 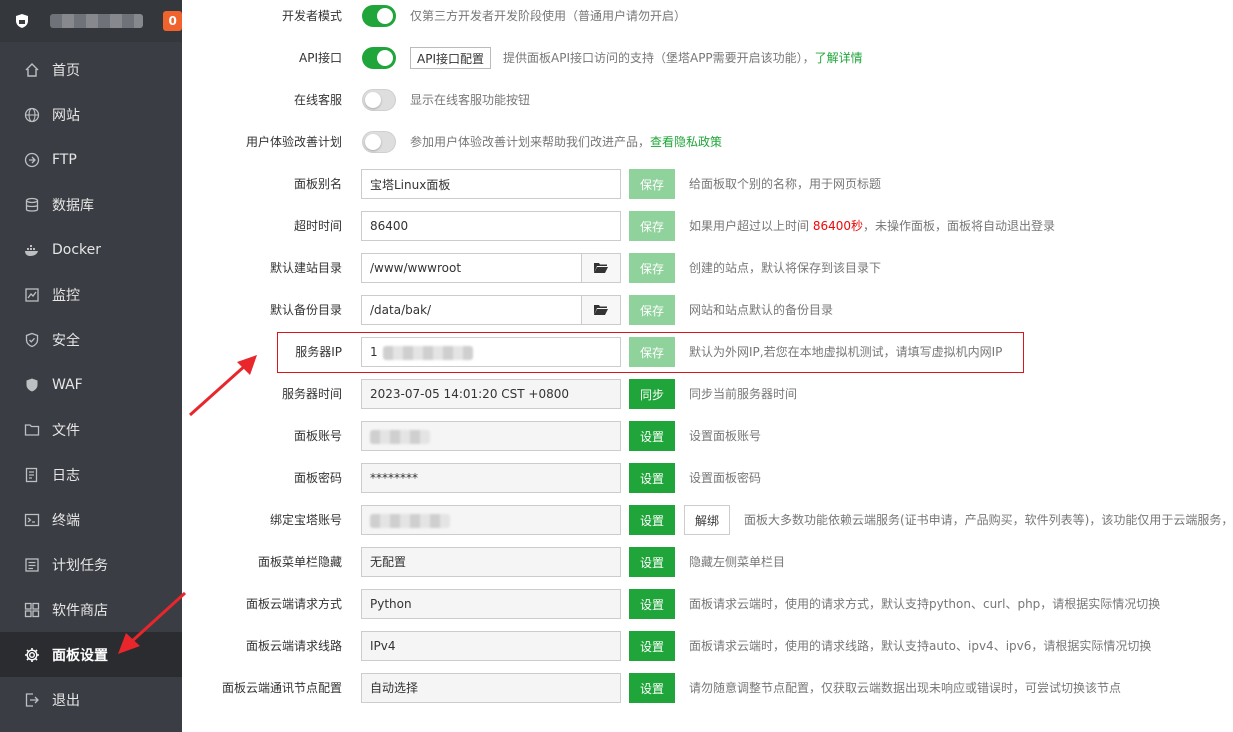 I want to click on sidebar-item: 安全, so click(x=91, y=339).